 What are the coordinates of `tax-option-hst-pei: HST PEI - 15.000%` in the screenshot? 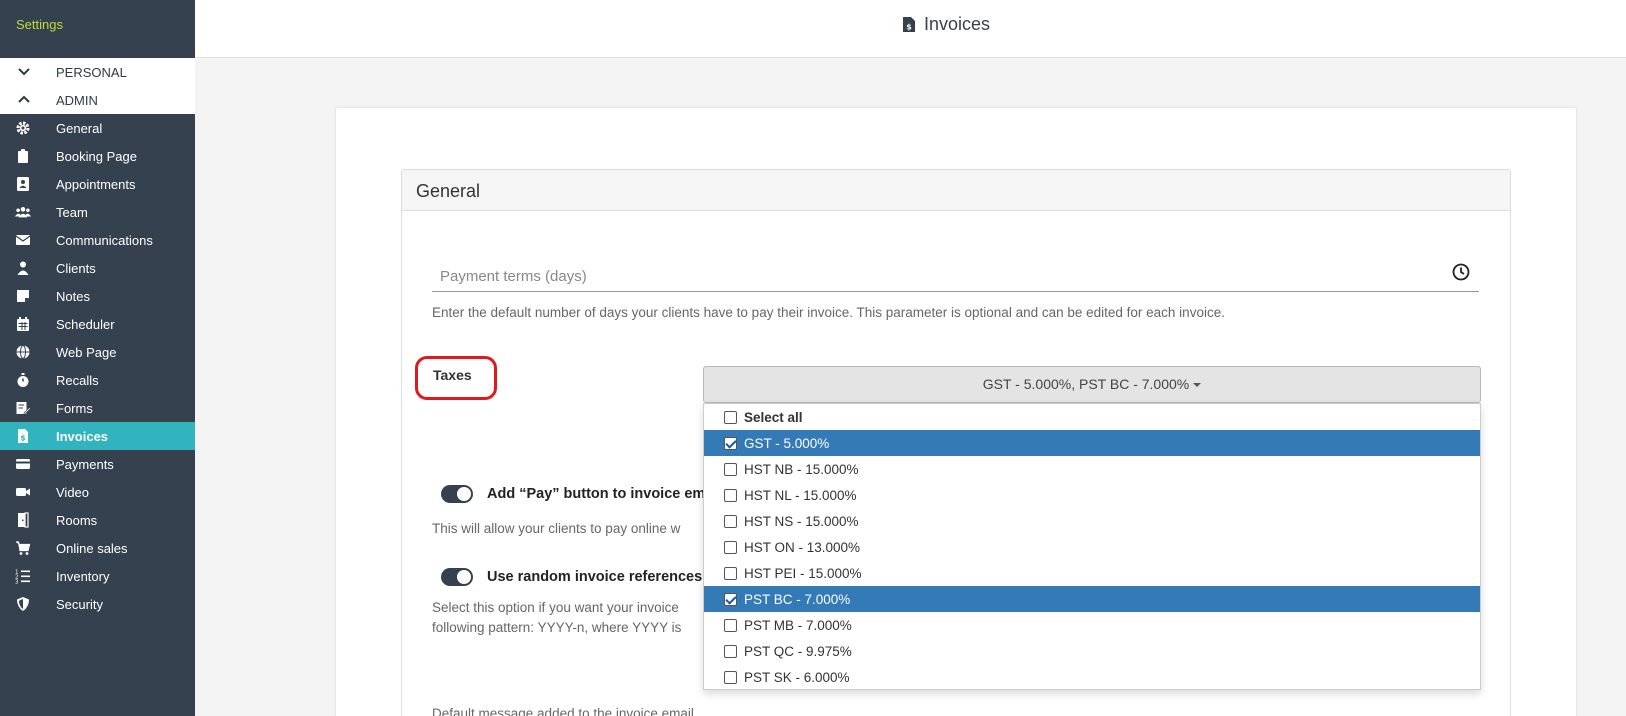 It's located at (1092, 573).